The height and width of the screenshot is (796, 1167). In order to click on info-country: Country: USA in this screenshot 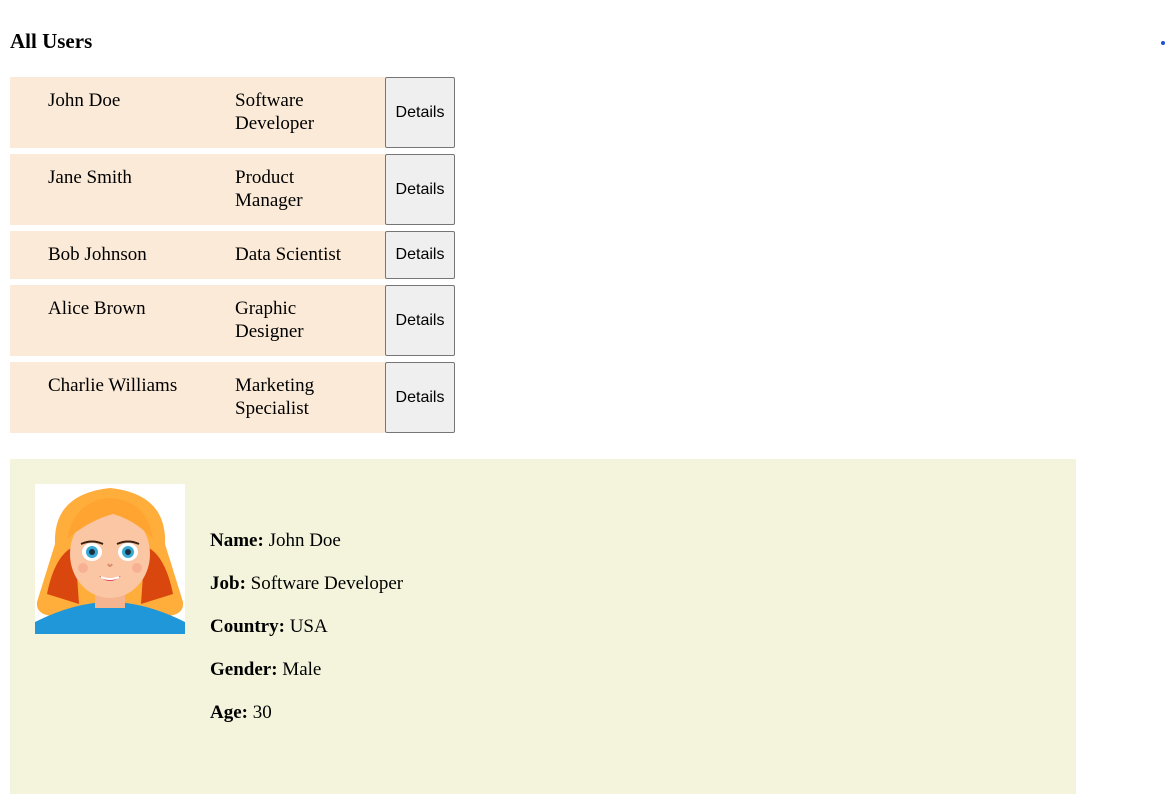, I will do `click(269, 626)`.